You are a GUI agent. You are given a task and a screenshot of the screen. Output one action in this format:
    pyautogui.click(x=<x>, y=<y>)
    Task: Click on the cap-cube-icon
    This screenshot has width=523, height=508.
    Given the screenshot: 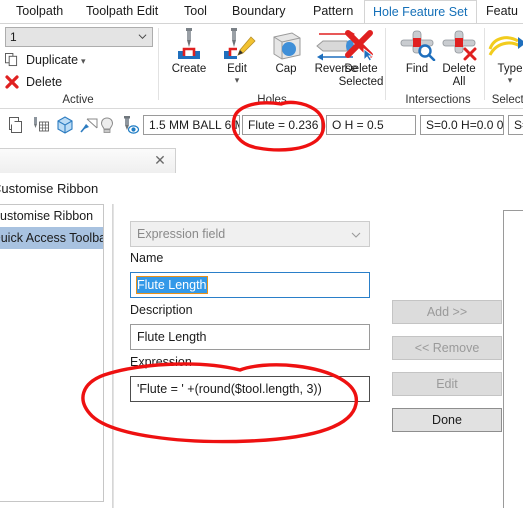 What is the action you would take?
    pyautogui.click(x=286, y=44)
    